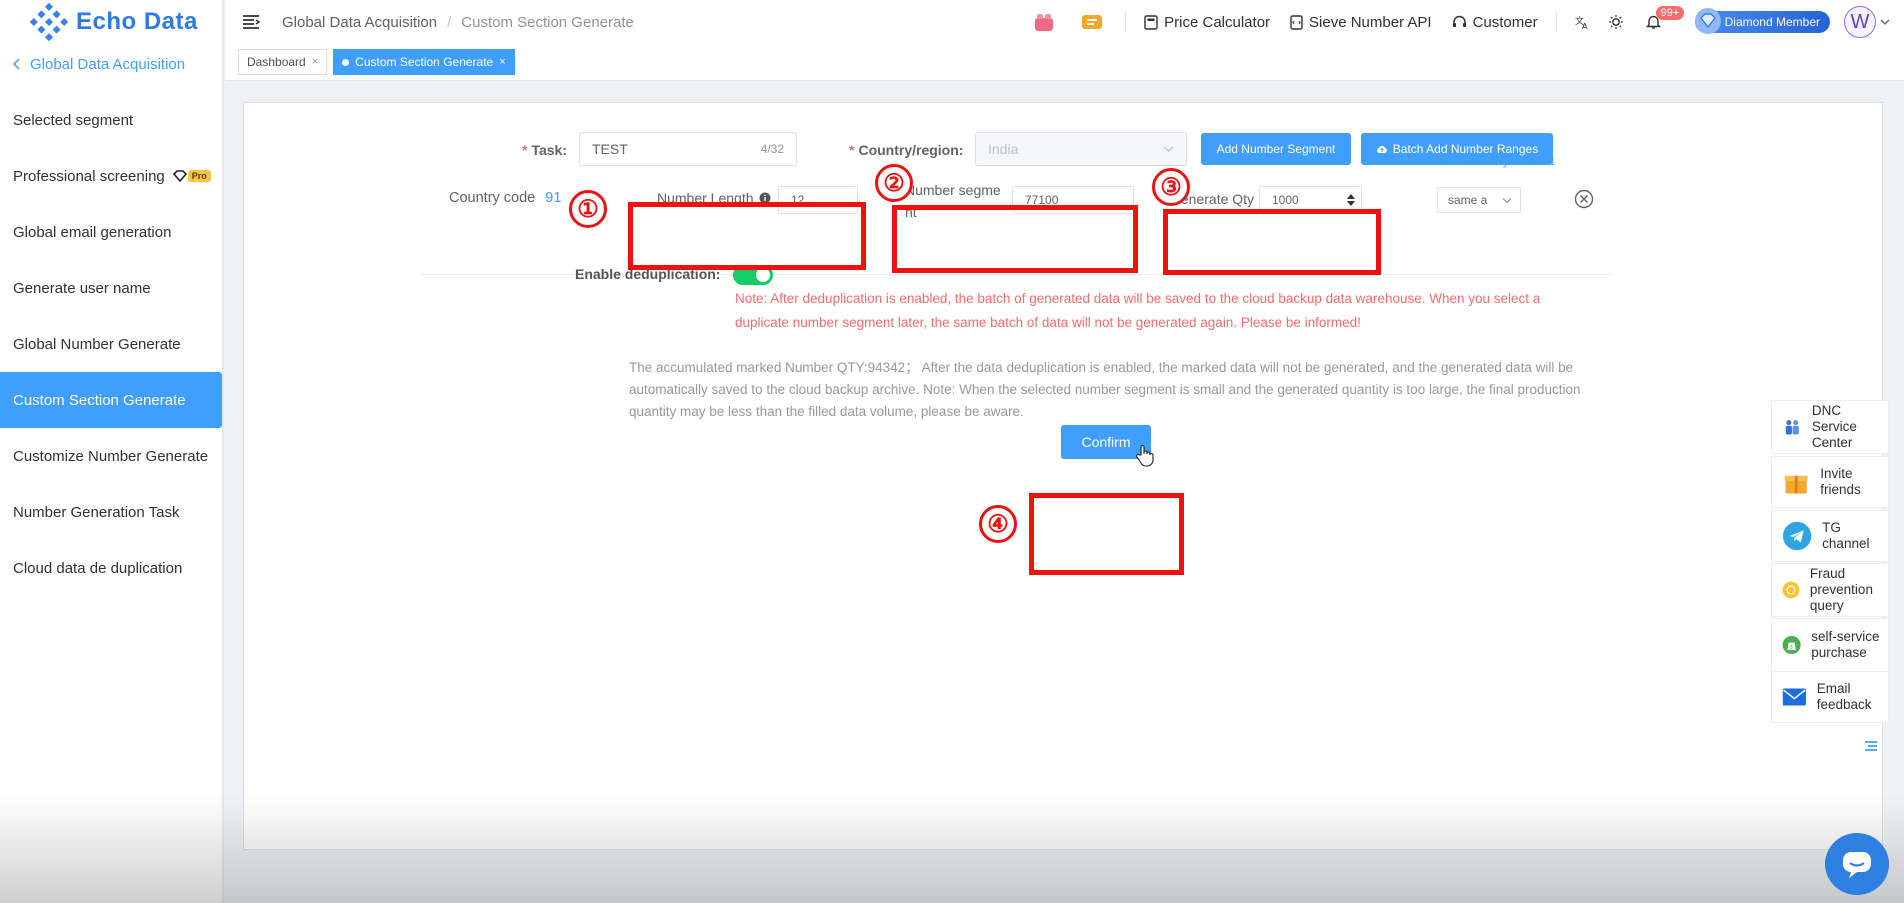  What do you see at coordinates (1276, 149) in the screenshot?
I see `add-number-segment-button: Add Number Segment` at bounding box center [1276, 149].